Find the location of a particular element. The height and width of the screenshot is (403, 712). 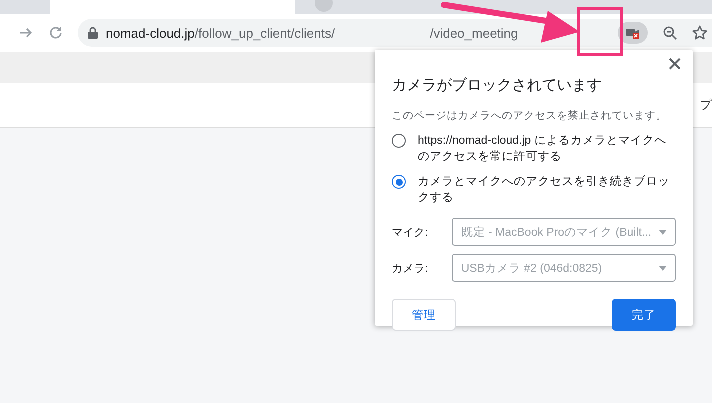

option-label: カメラとマイクへのアクセスを引き続きブロックする is located at coordinates (544, 190).